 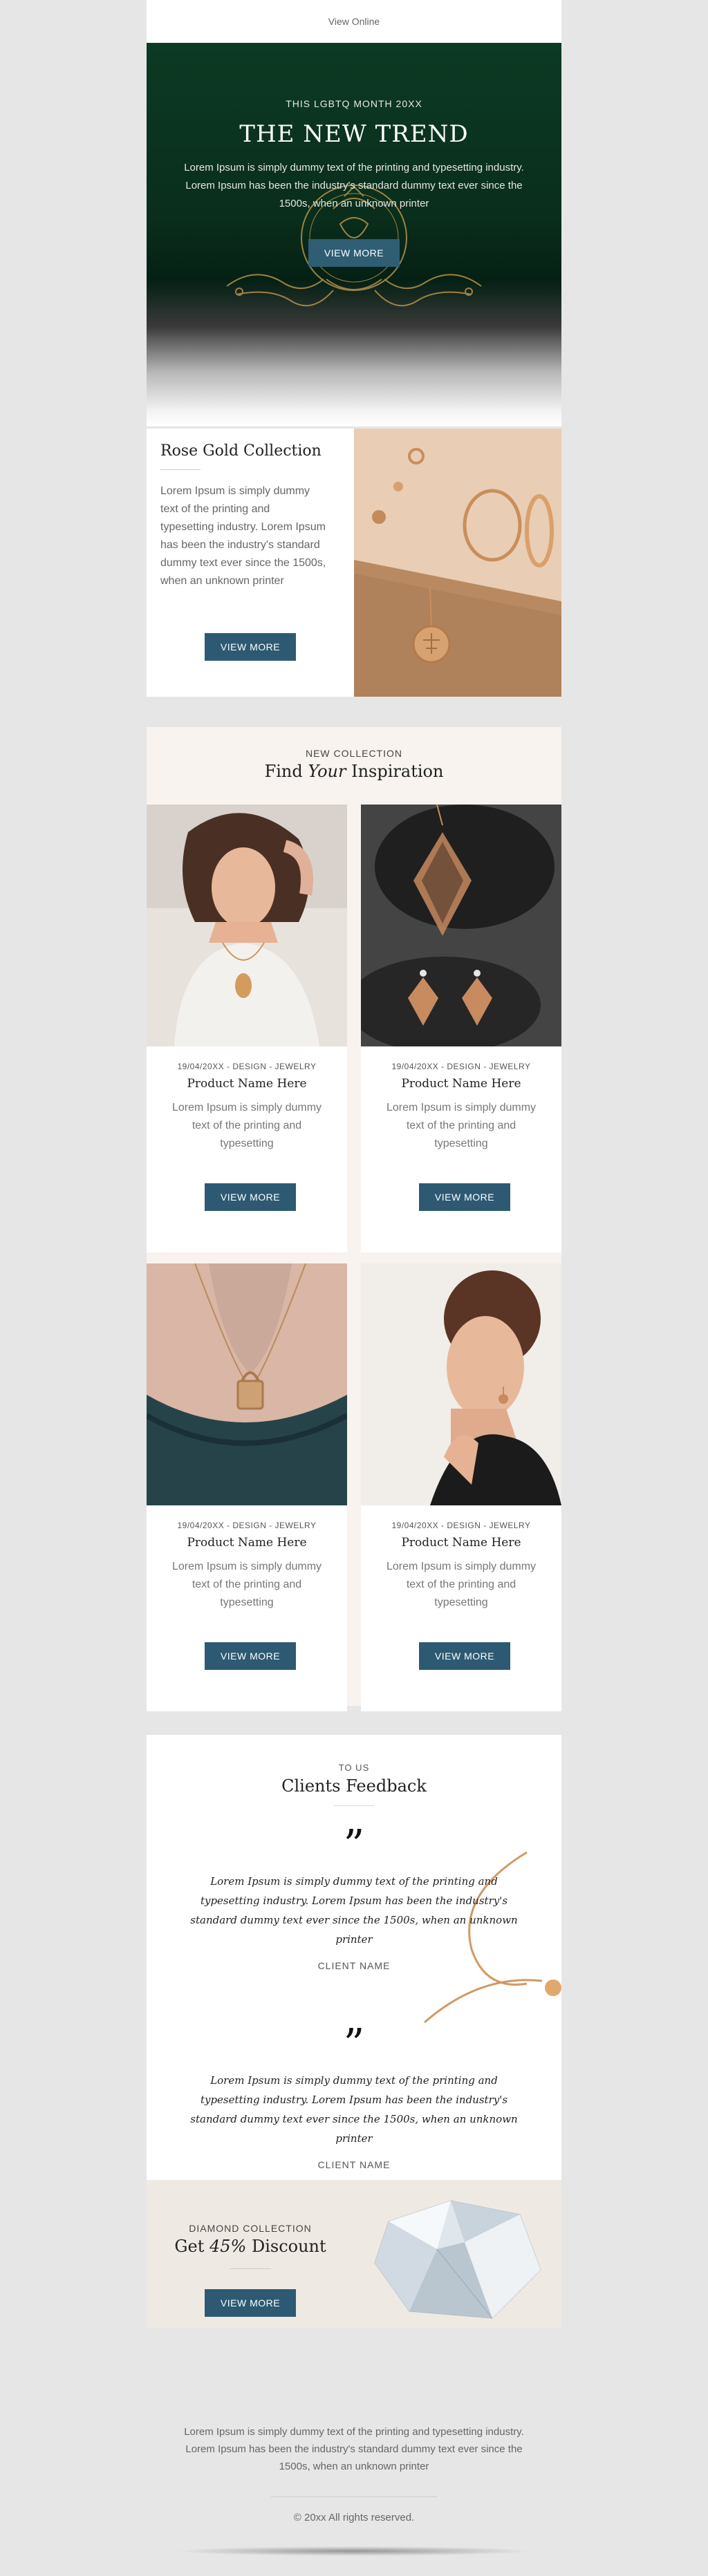 What do you see at coordinates (247, 1384) in the screenshot?
I see `product-image-lock-pendant` at bounding box center [247, 1384].